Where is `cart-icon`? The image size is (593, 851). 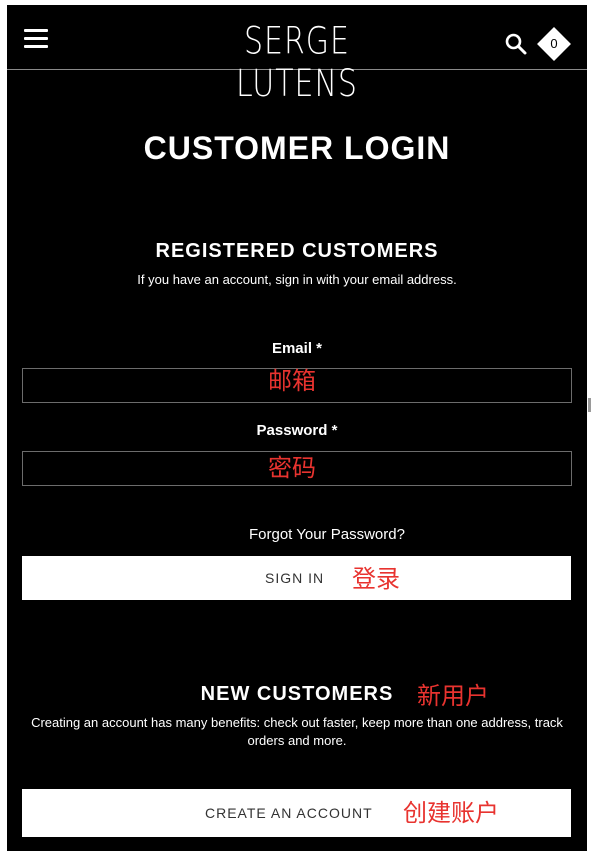 cart-icon is located at coordinates (554, 44).